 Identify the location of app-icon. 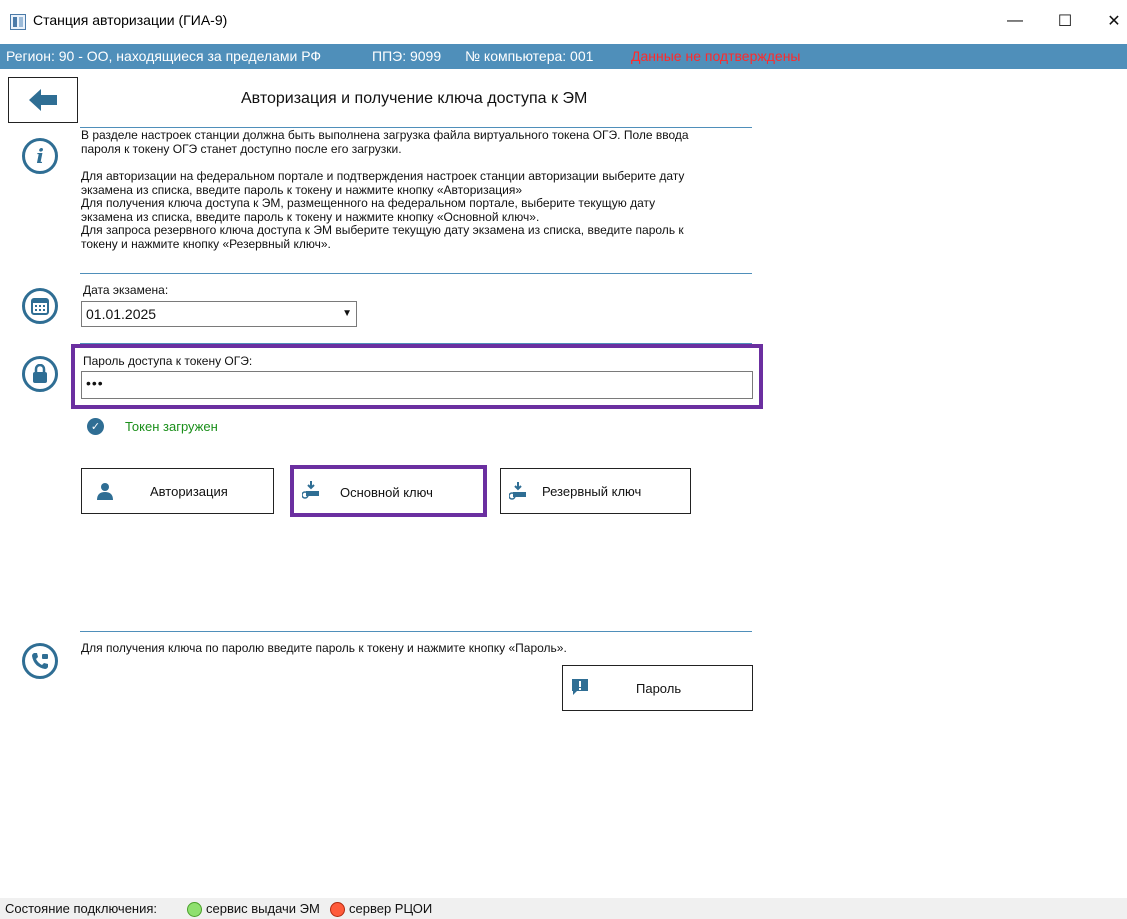
(18, 22).